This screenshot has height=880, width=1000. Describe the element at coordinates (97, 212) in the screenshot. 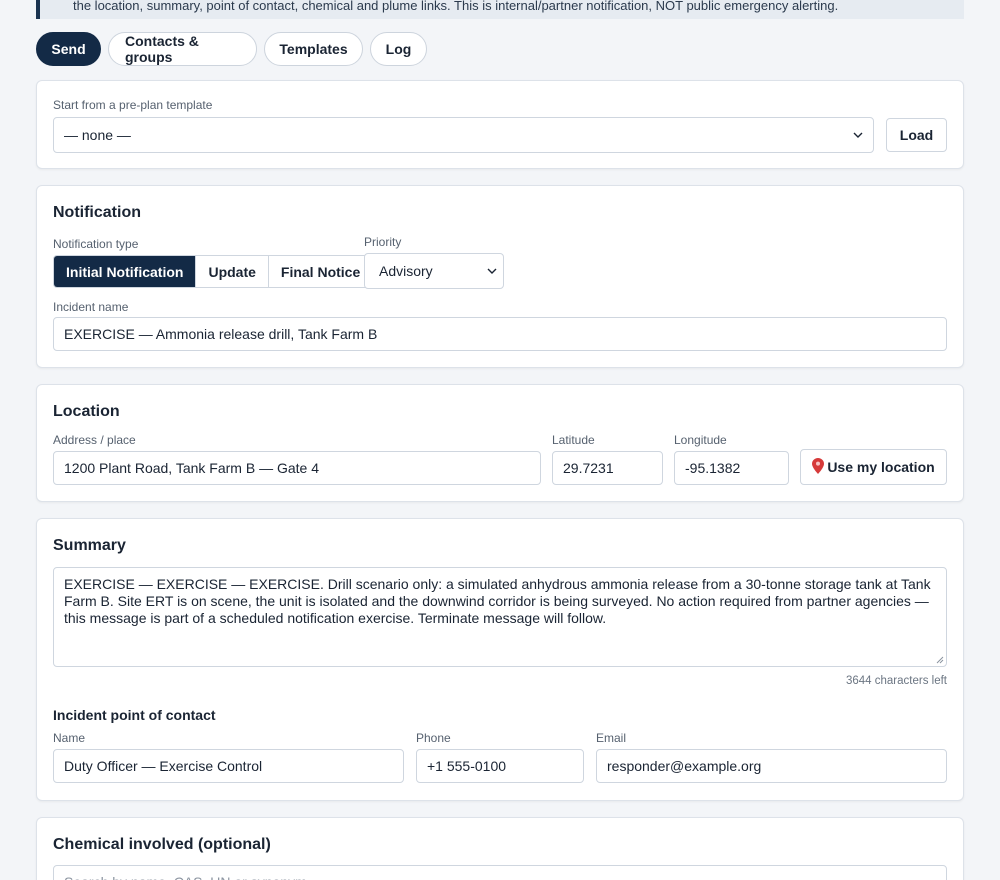

I see `notification-heading: Notification` at that location.